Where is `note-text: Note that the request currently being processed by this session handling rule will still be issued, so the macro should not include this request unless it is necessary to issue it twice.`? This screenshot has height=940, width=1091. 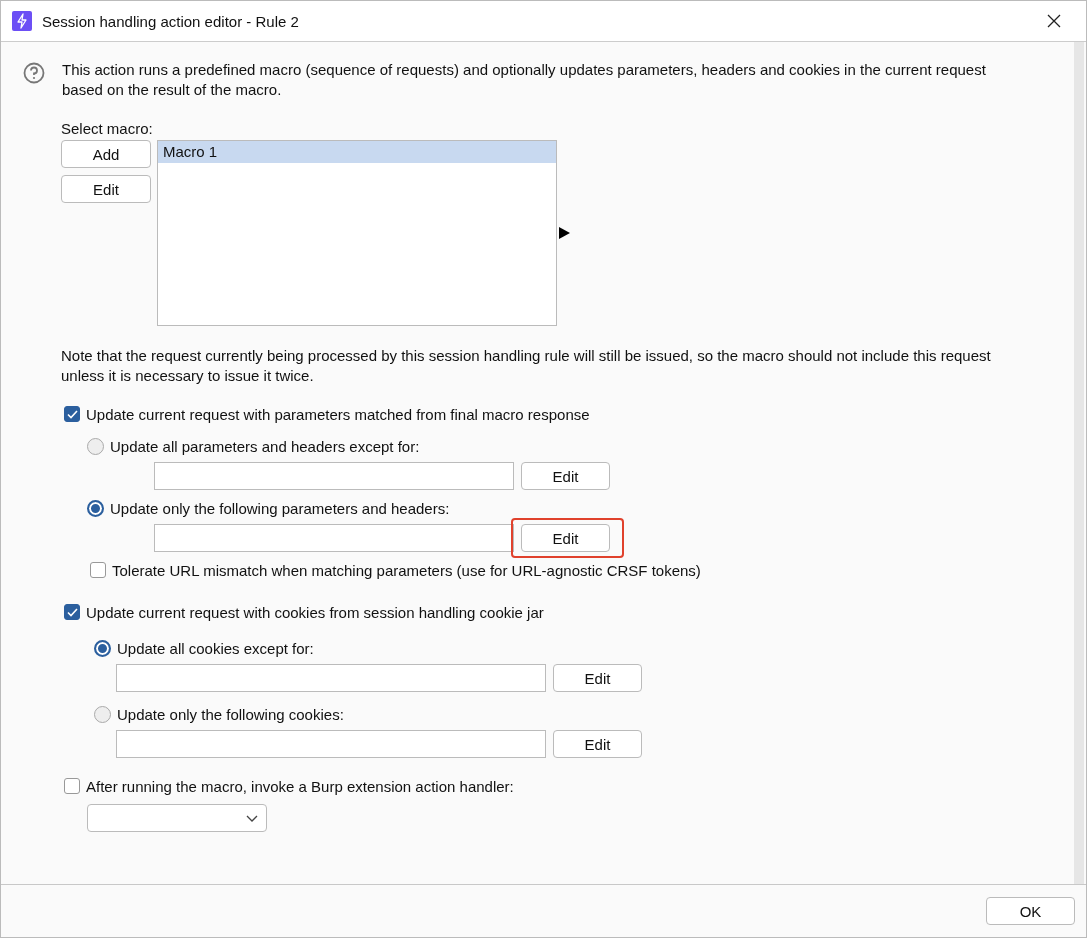
note-text: Note that the request currently being processed by this session handling rule will still be issued, so the macro should not include this request unless it is necessary to issue it twice. is located at coordinates (526, 366).